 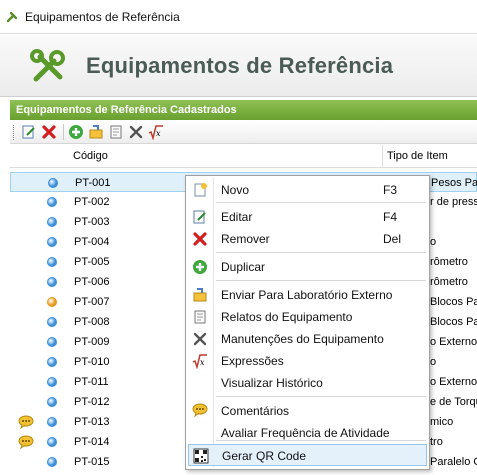 I want to click on menu-item-label: Relatos do Equipamento, so click(x=287, y=317).